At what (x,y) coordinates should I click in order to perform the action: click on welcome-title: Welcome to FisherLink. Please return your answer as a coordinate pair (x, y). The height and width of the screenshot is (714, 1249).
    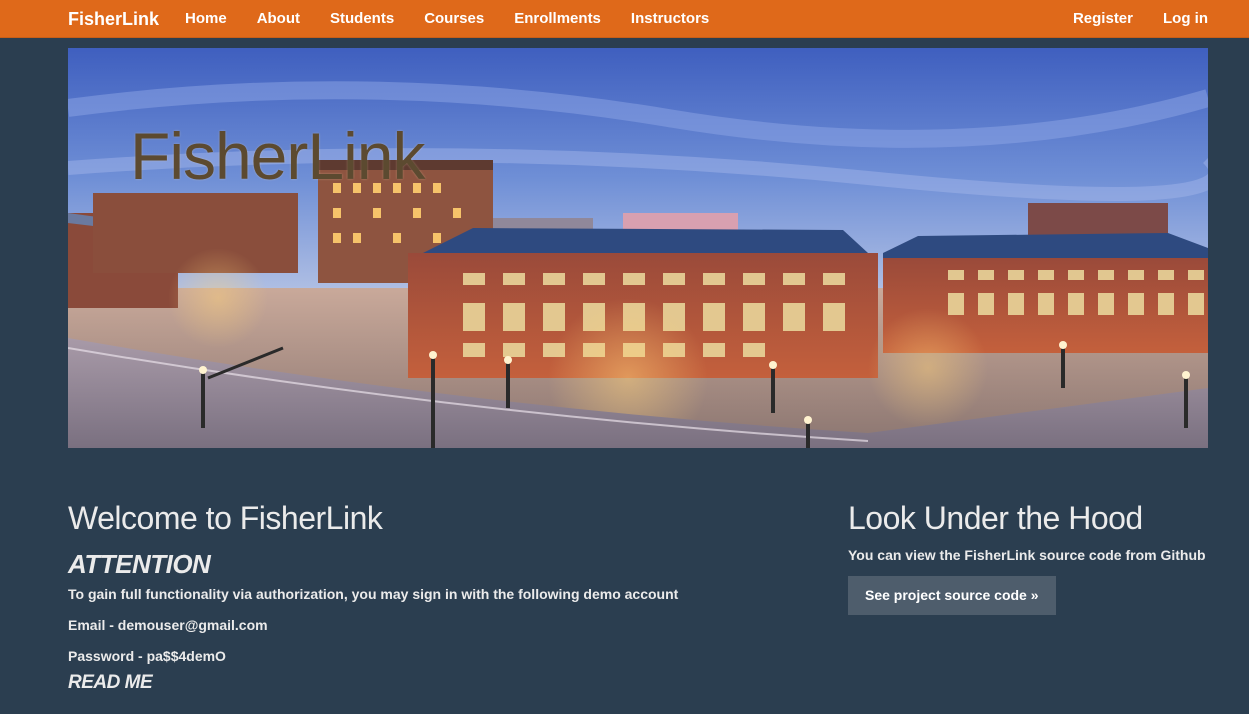
    Looking at the image, I should click on (225, 518).